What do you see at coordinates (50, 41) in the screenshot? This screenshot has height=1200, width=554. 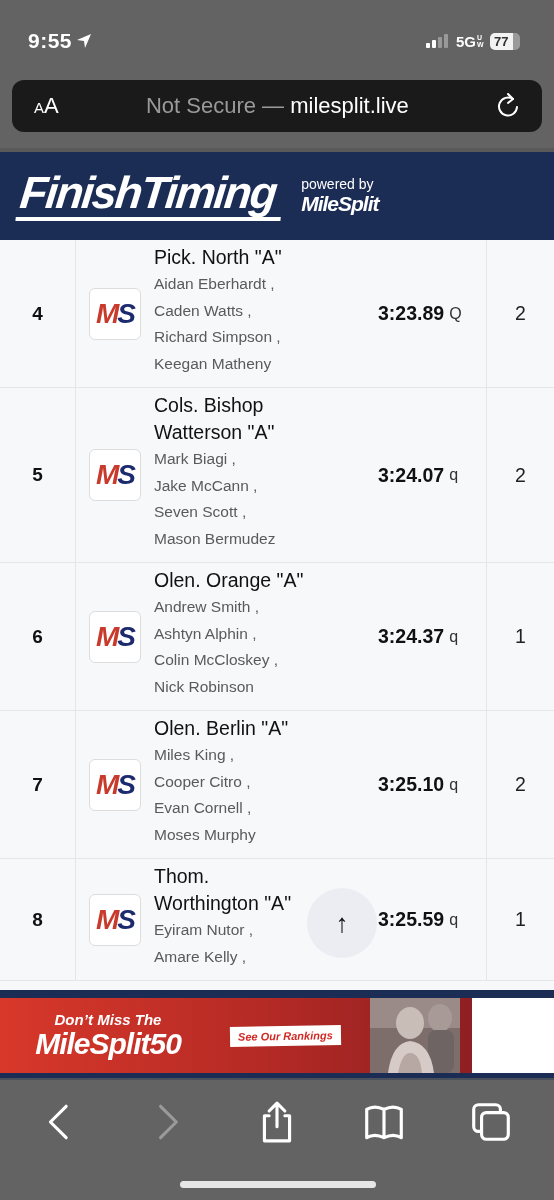 I see `clock-time: 9:55` at bounding box center [50, 41].